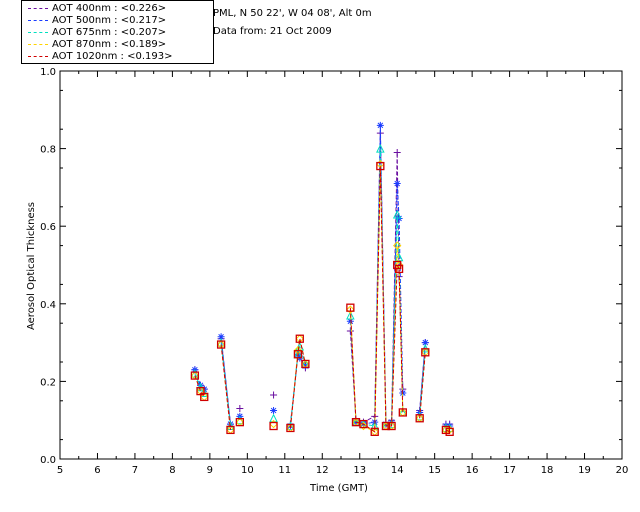 This screenshot has width=640, height=512. Describe the element at coordinates (48, 460) in the screenshot. I see `y-tick-label: 0.0` at that location.